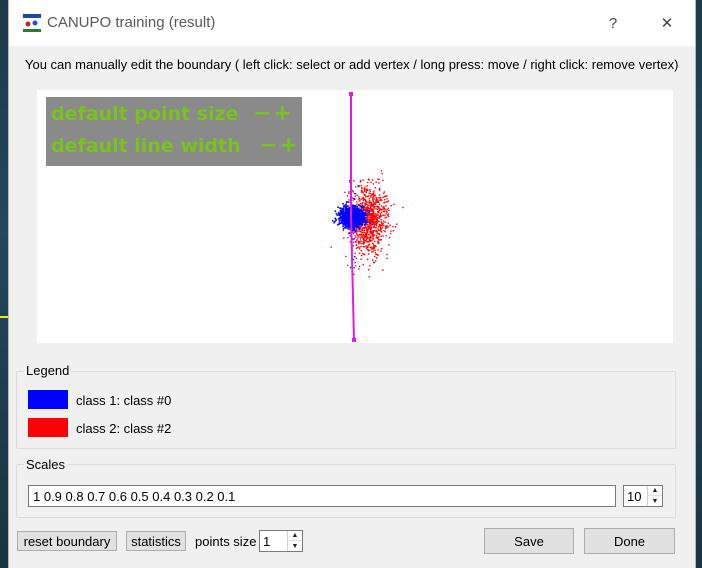  Describe the element at coordinates (281, 541) in the screenshot. I see `points-size-spinbox: 1 ▲ ▼` at that location.